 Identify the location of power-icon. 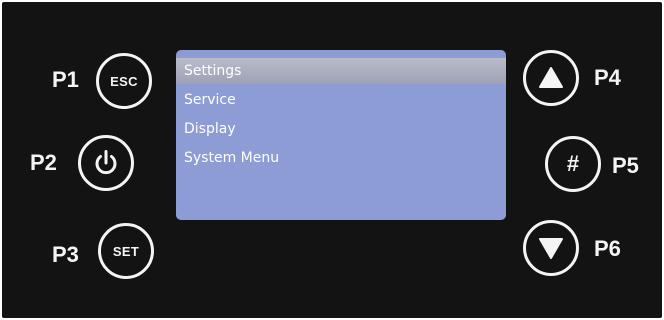
(106, 162).